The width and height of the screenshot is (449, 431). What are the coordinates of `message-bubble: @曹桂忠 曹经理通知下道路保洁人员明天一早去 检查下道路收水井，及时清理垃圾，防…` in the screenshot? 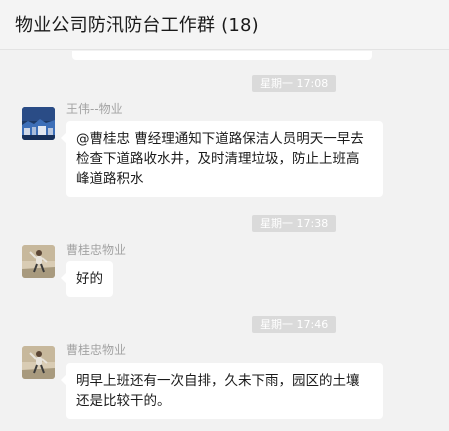 It's located at (222, 159).